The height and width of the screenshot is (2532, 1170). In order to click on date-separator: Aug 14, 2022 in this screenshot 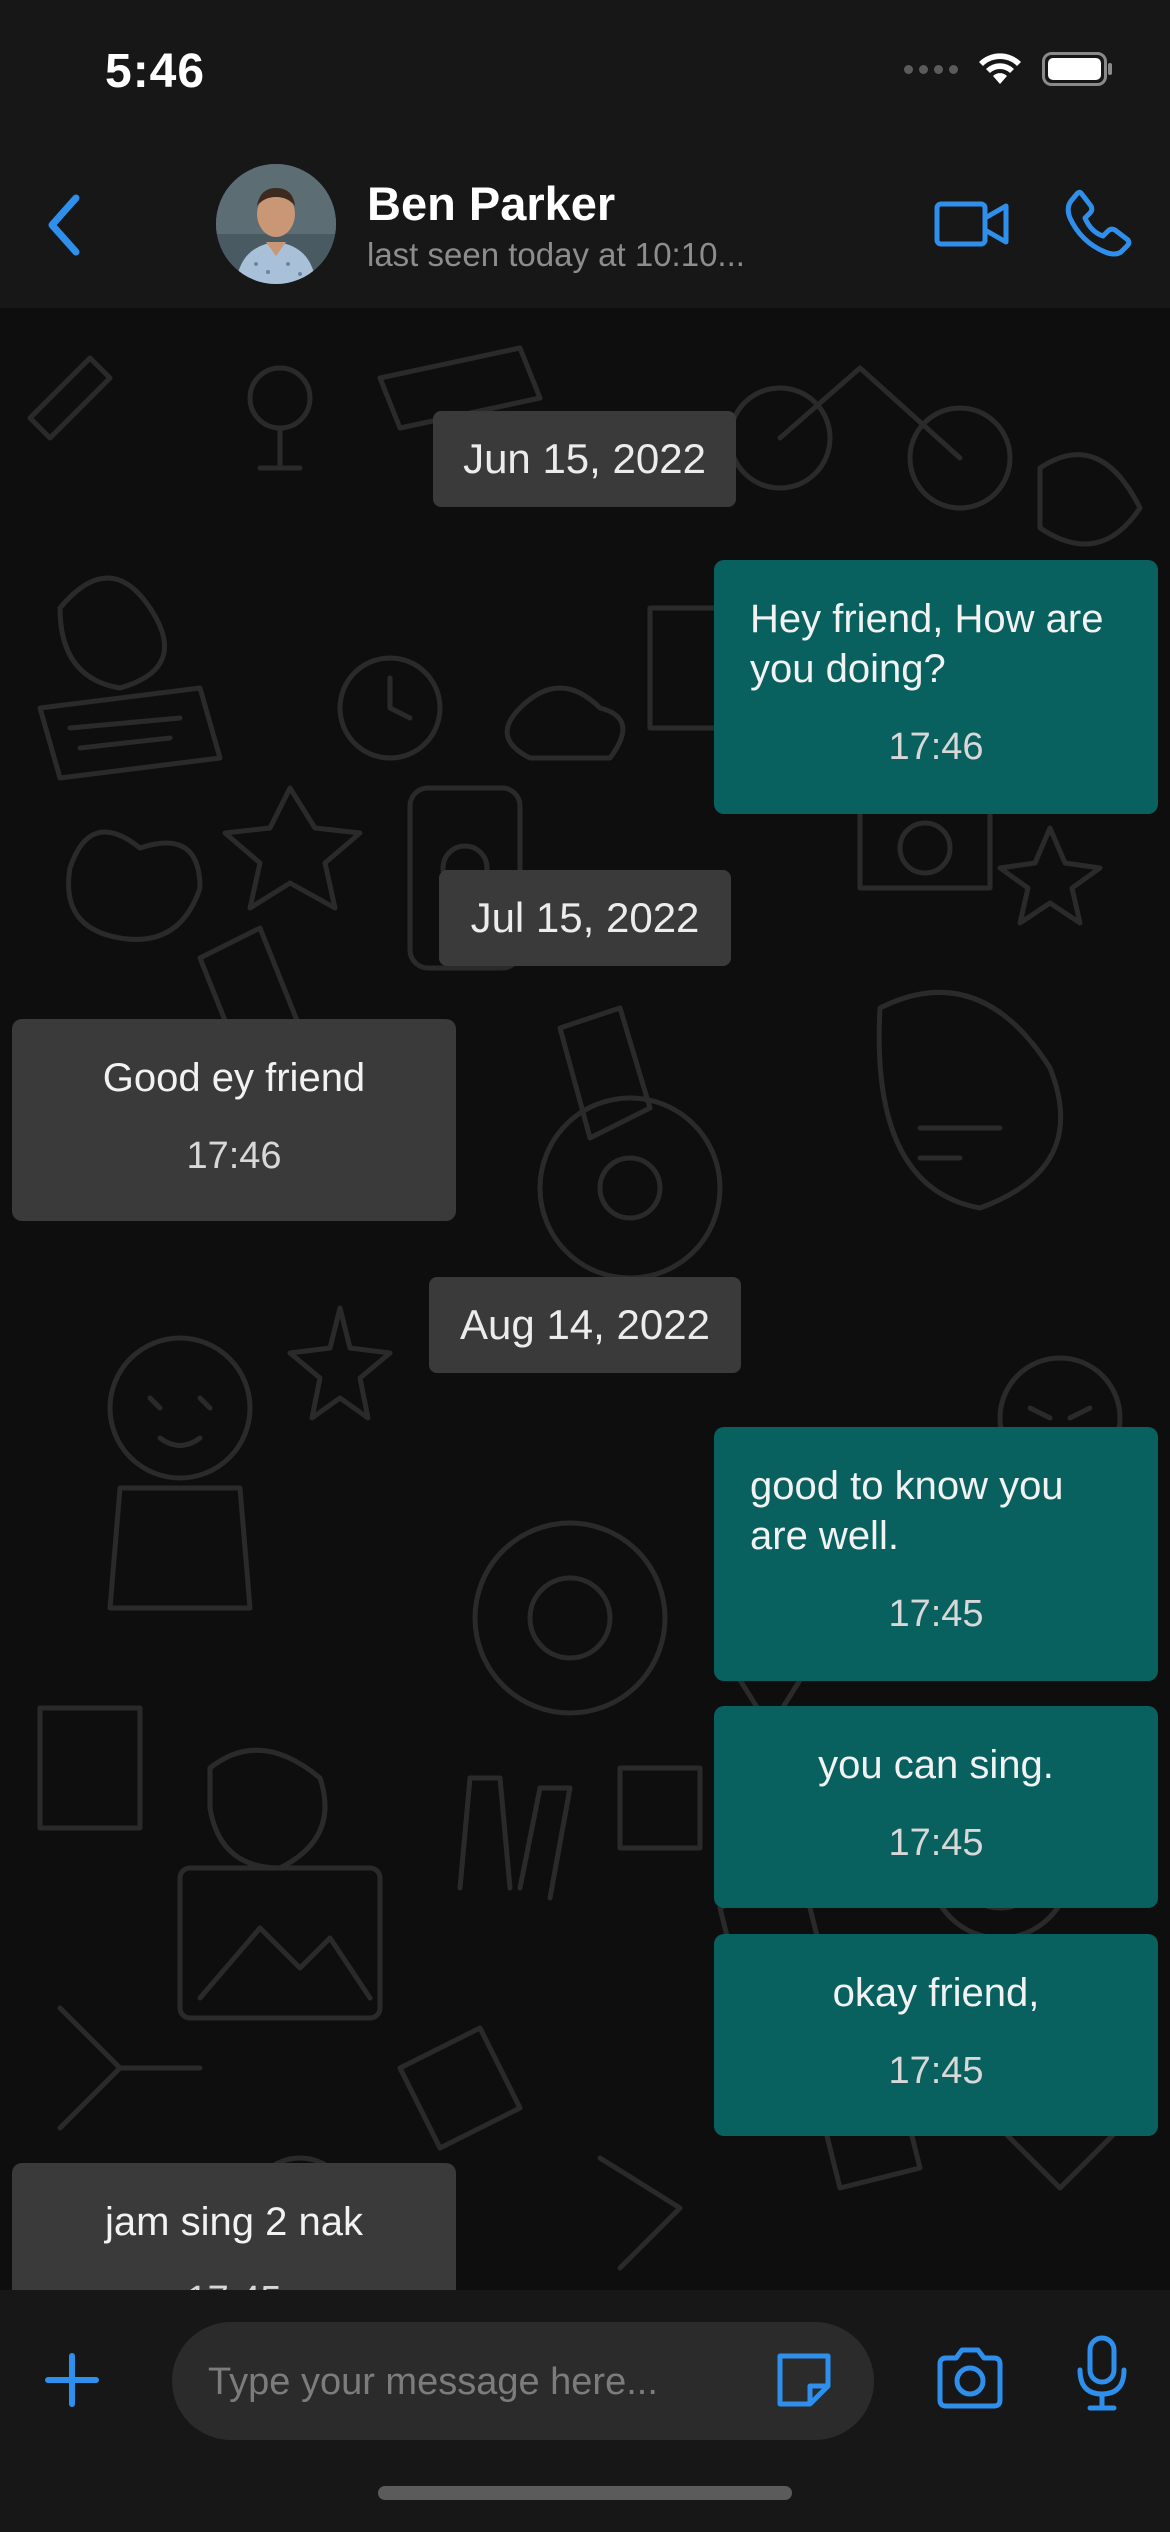, I will do `click(585, 1325)`.